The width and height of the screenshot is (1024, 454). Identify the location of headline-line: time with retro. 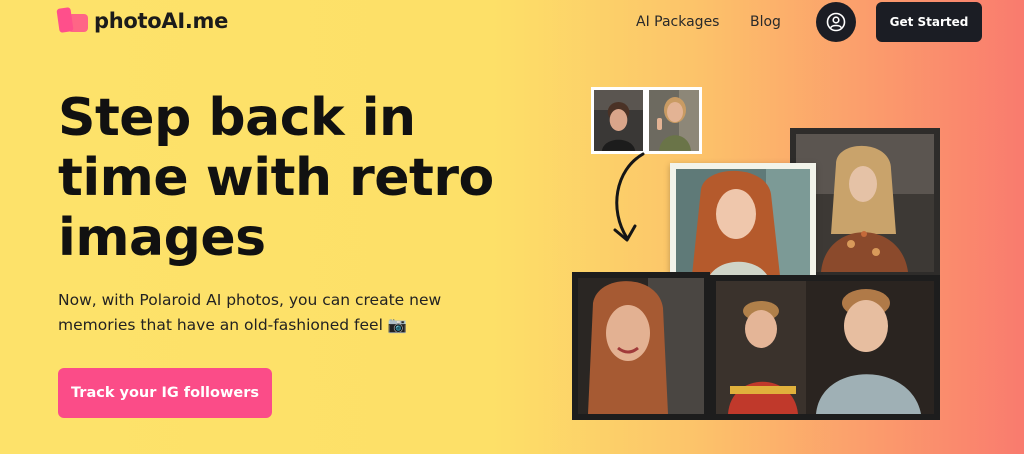
(276, 178).